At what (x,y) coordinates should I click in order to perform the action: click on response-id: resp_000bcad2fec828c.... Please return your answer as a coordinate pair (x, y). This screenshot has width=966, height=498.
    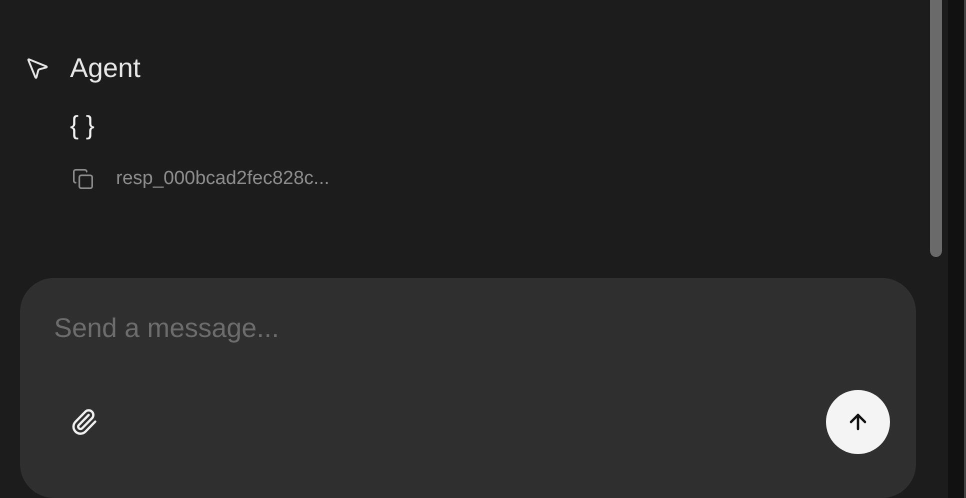
    Looking at the image, I should click on (223, 179).